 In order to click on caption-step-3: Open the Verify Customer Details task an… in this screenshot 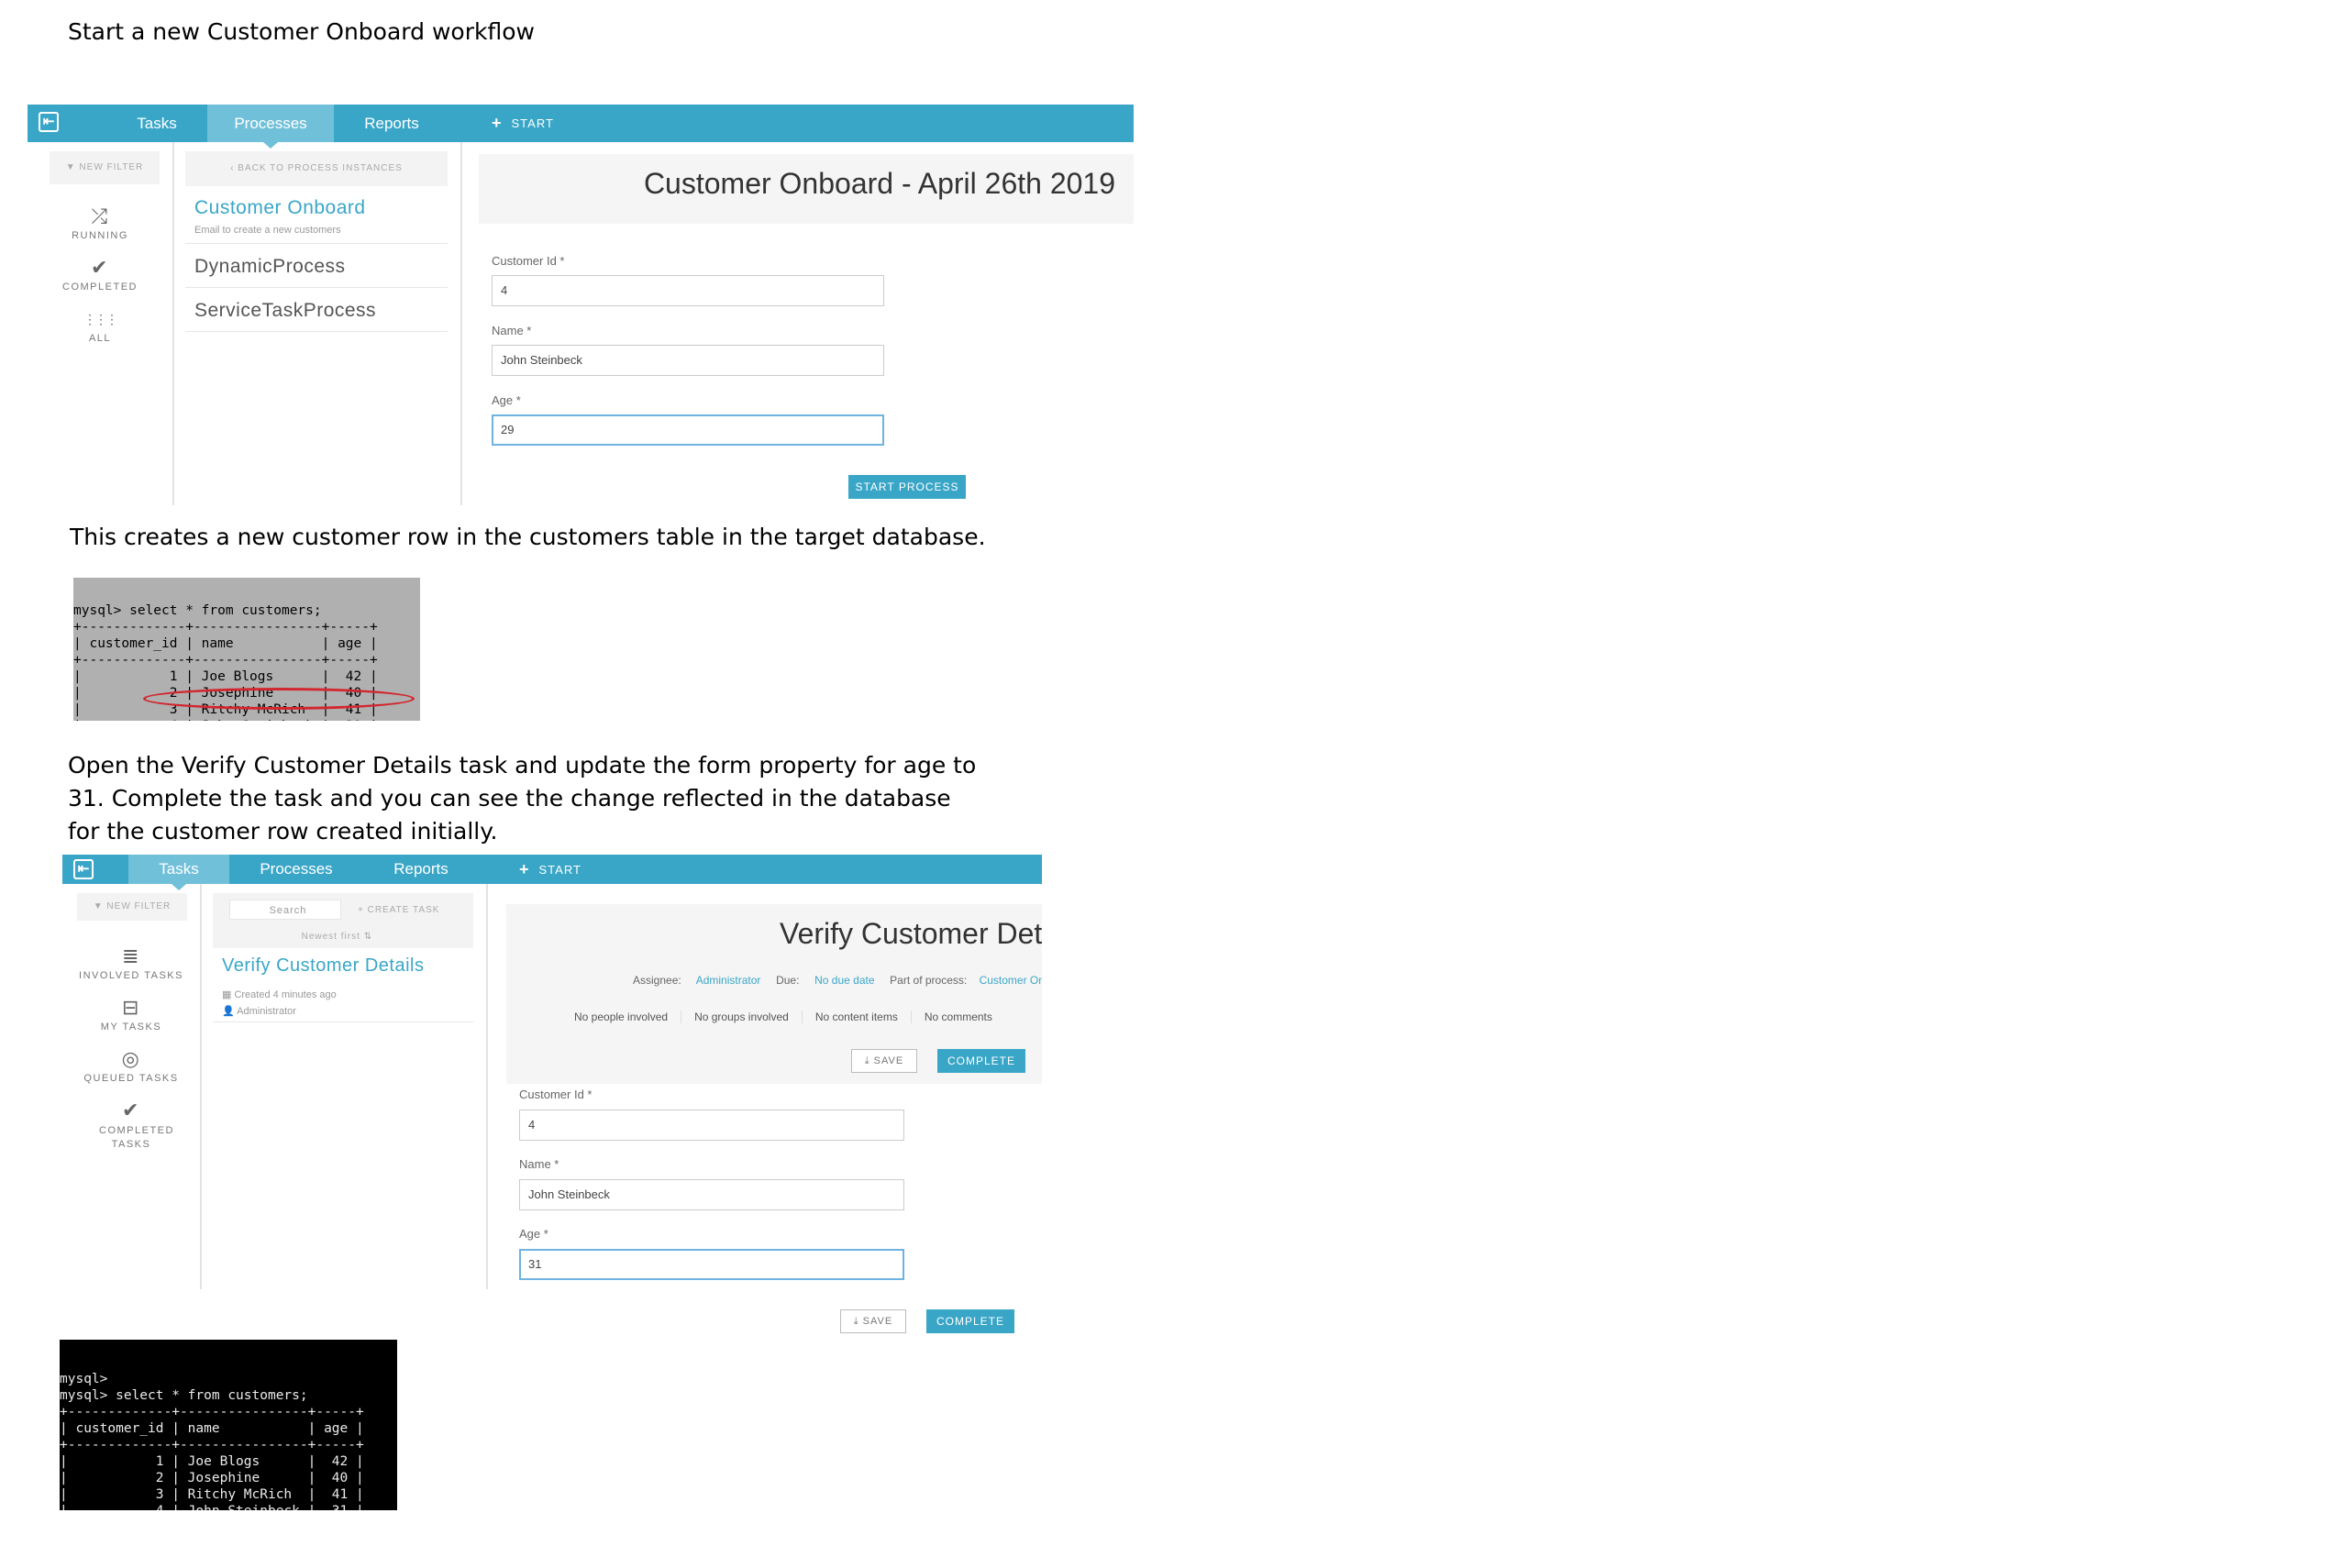, I will do `click(522, 798)`.